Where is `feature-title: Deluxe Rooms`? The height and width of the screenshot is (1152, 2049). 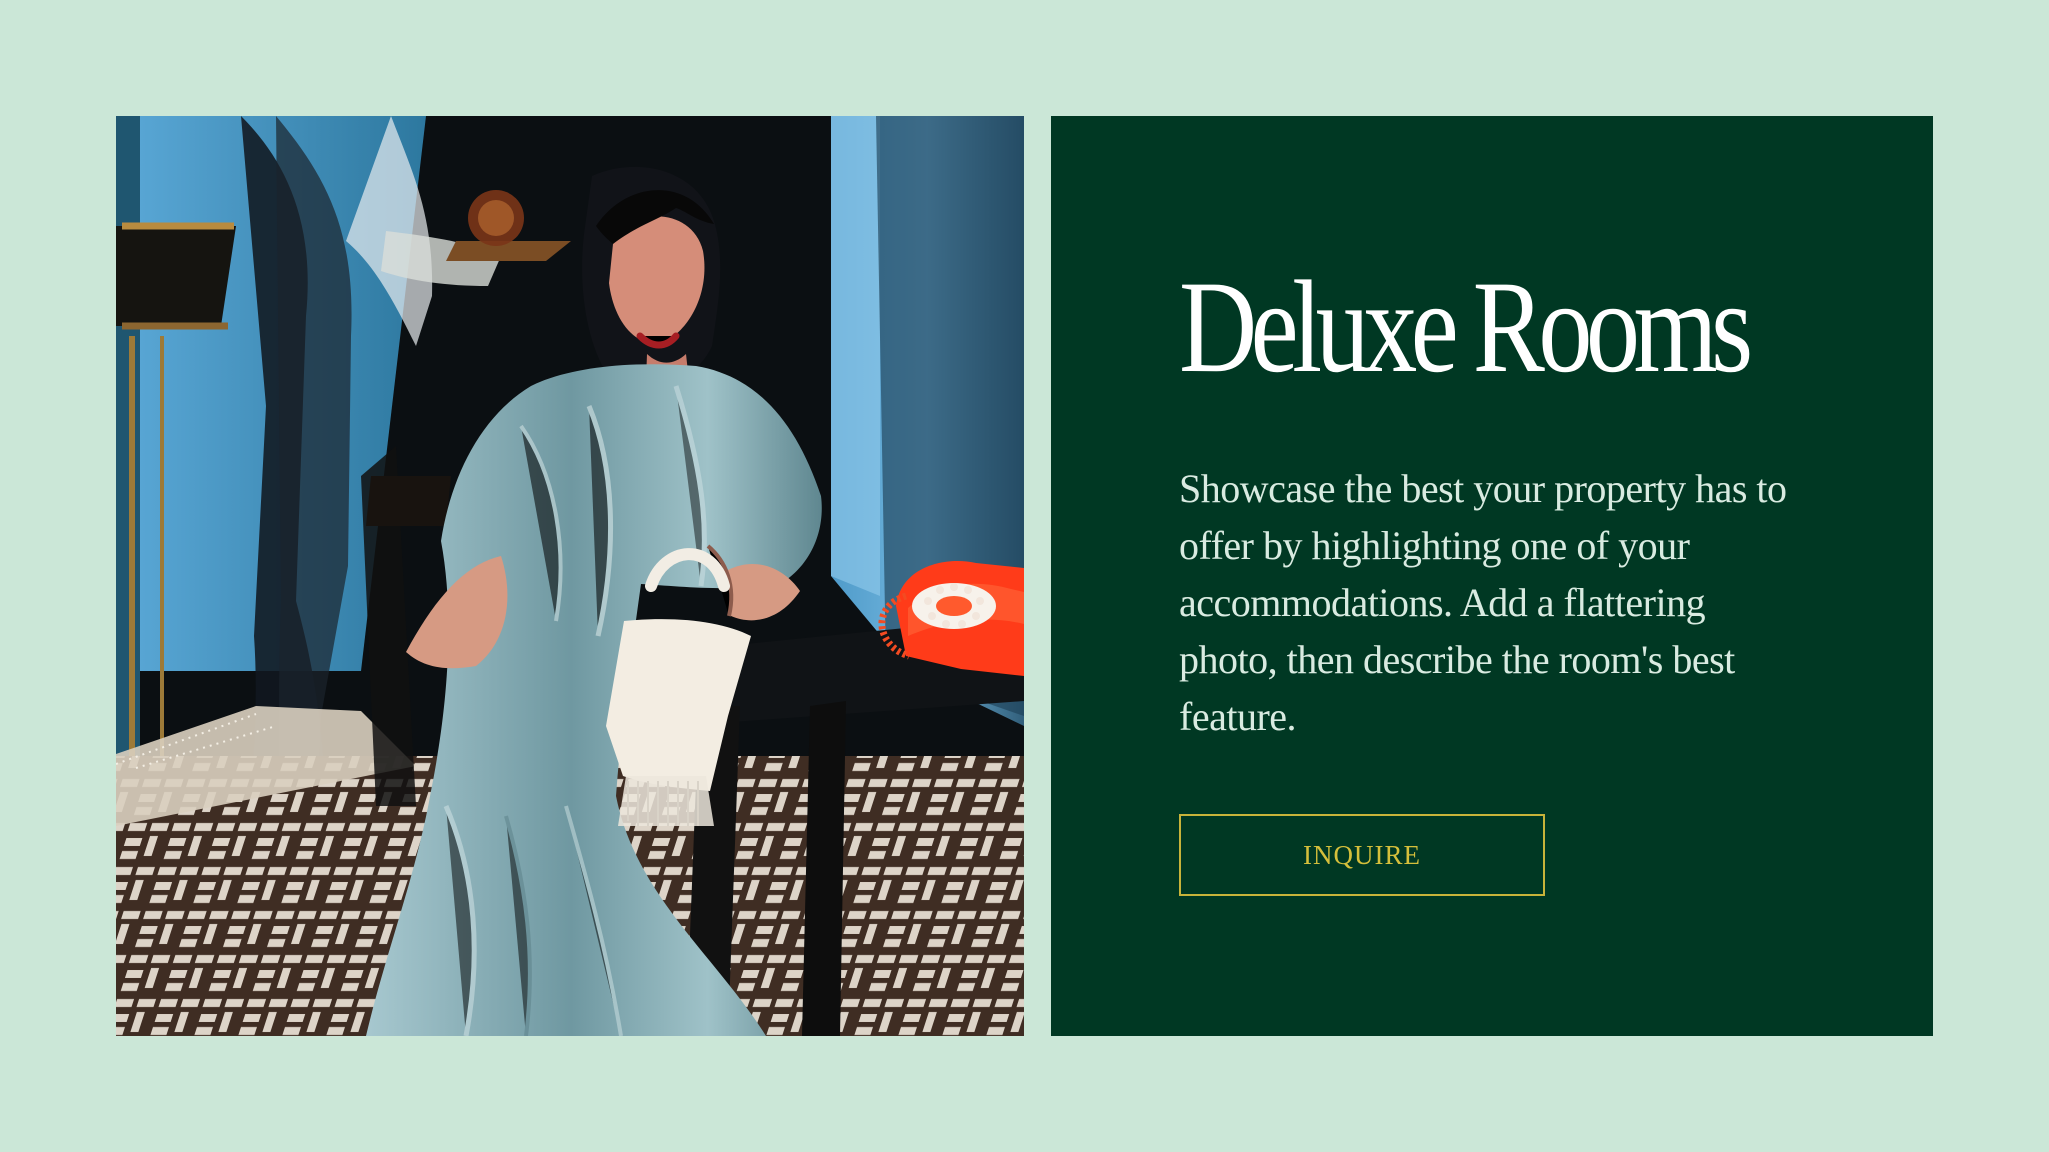
feature-title: Deluxe Rooms is located at coordinates (1466, 326).